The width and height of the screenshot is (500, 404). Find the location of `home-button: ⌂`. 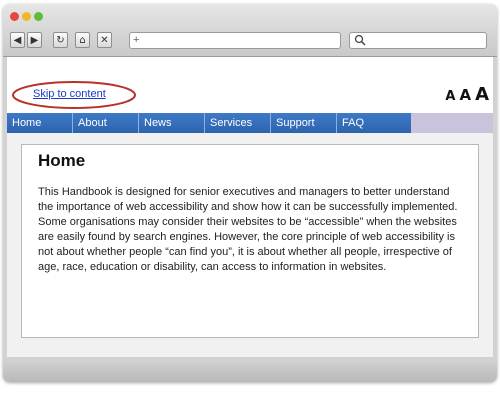

home-button: ⌂ is located at coordinates (82, 40).